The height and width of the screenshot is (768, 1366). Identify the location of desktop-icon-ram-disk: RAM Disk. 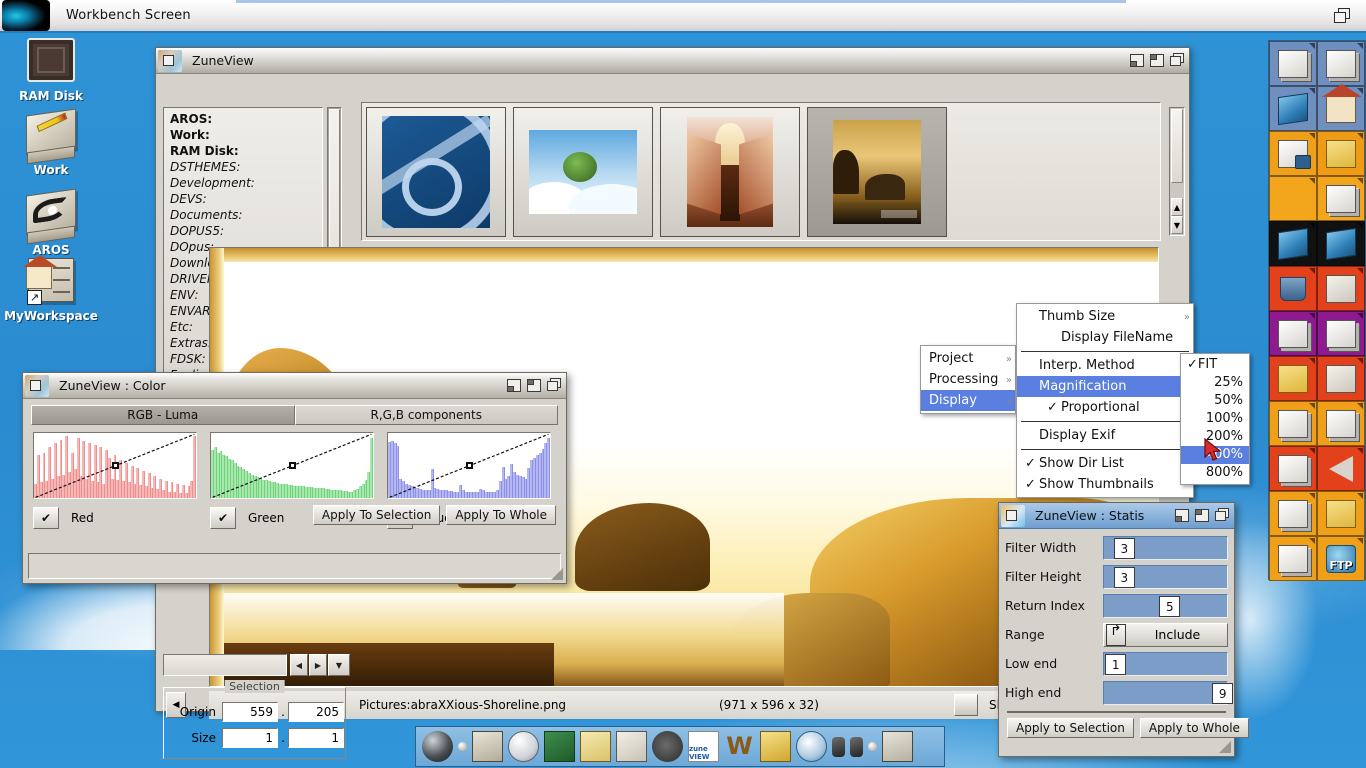
(53, 70).